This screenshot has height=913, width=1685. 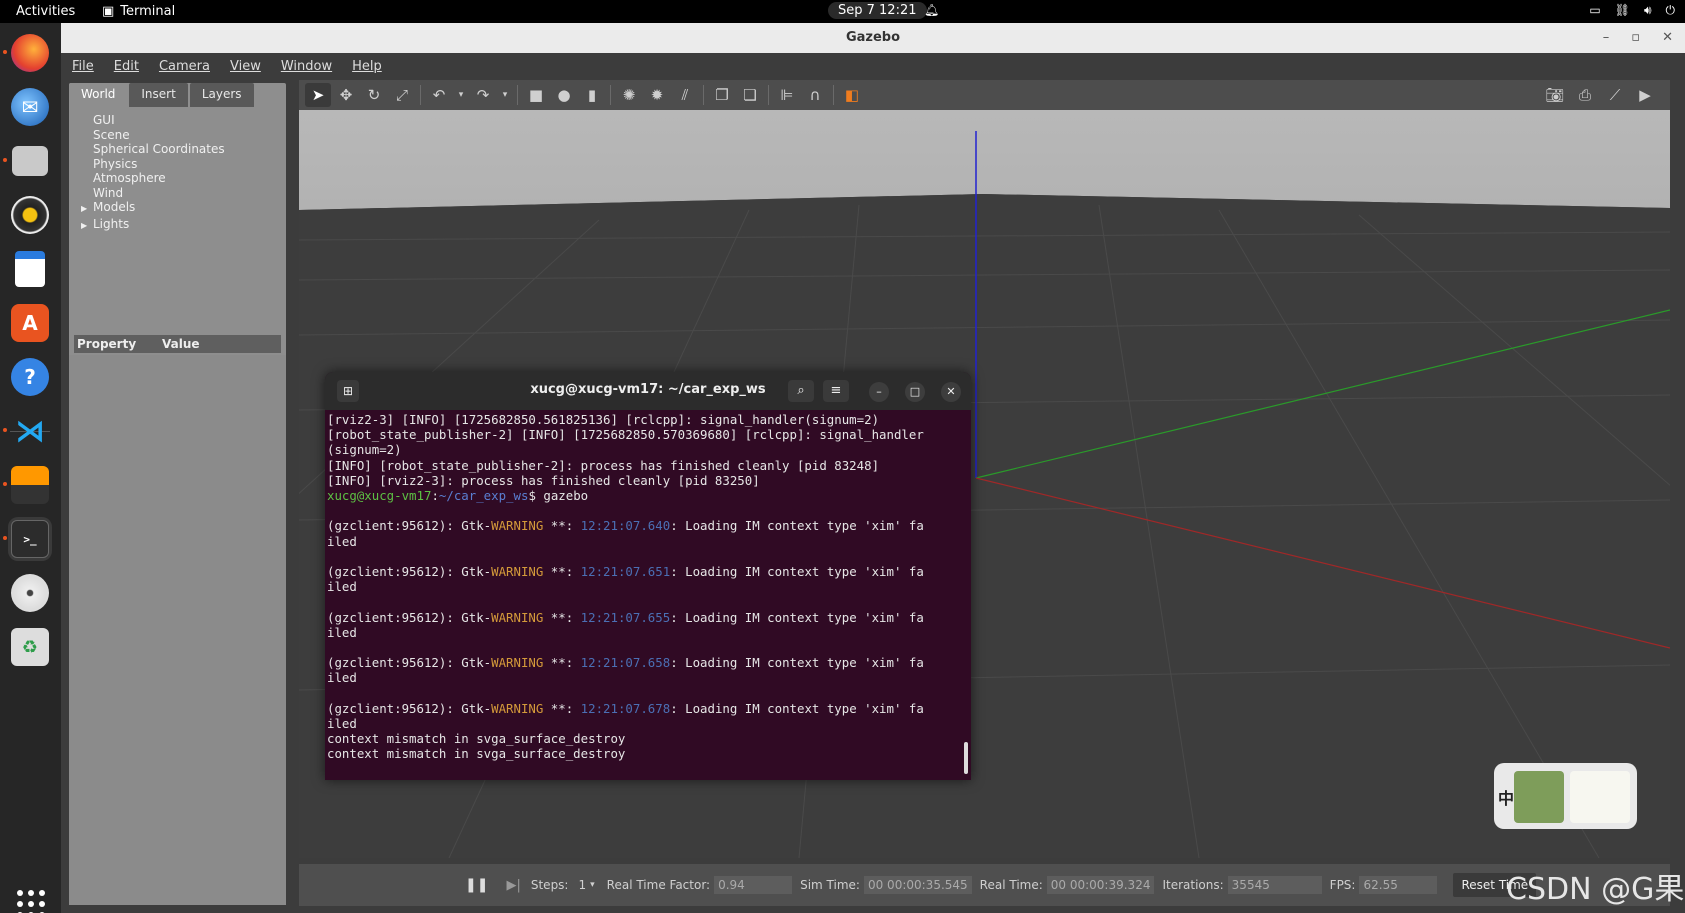 I want to click on dock-thunderbird: ✉, so click(x=30, y=107).